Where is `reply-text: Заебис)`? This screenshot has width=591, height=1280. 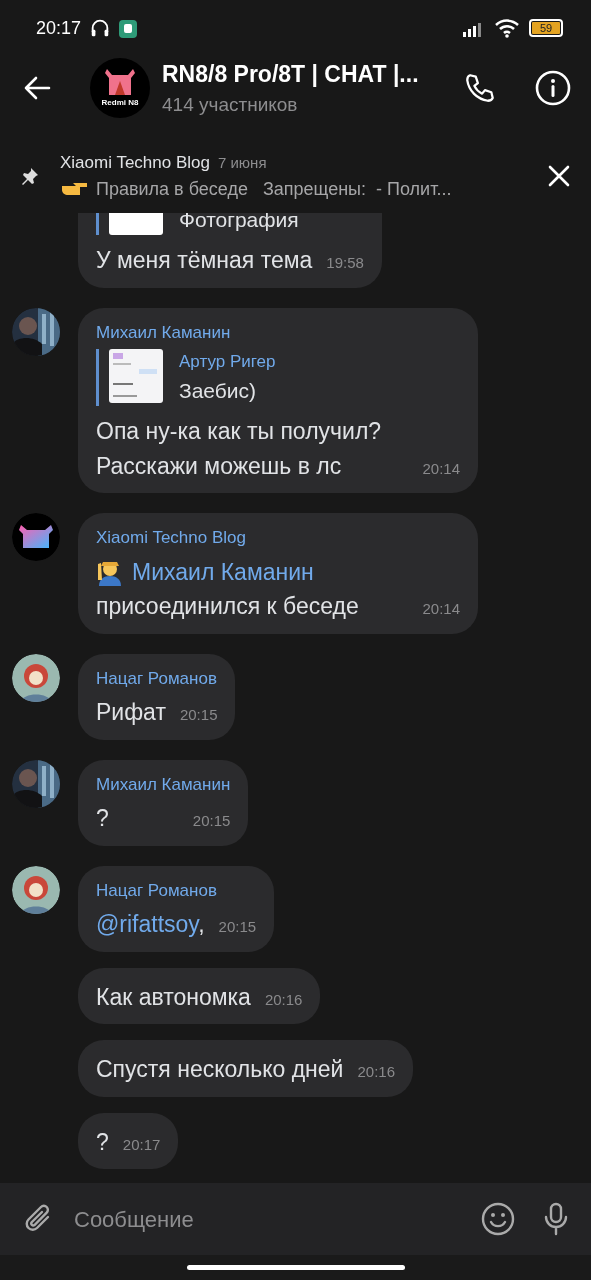
reply-text: Заебис) is located at coordinates (218, 390).